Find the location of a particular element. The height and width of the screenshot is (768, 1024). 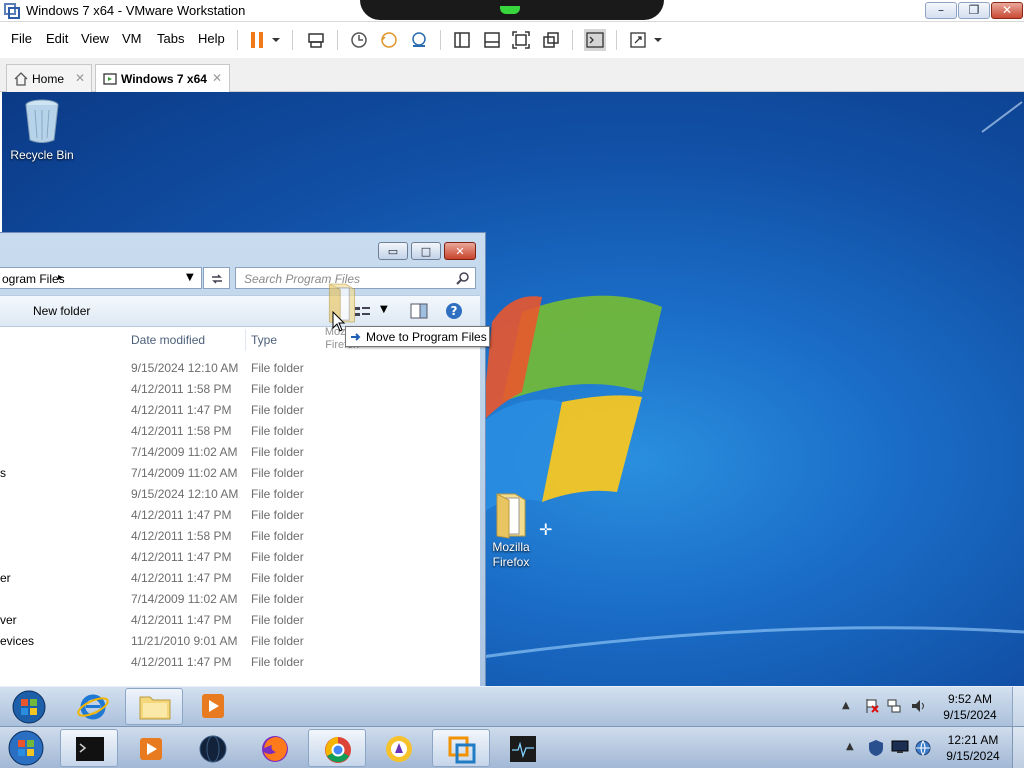

snapshot-icon is located at coordinates (359, 40).